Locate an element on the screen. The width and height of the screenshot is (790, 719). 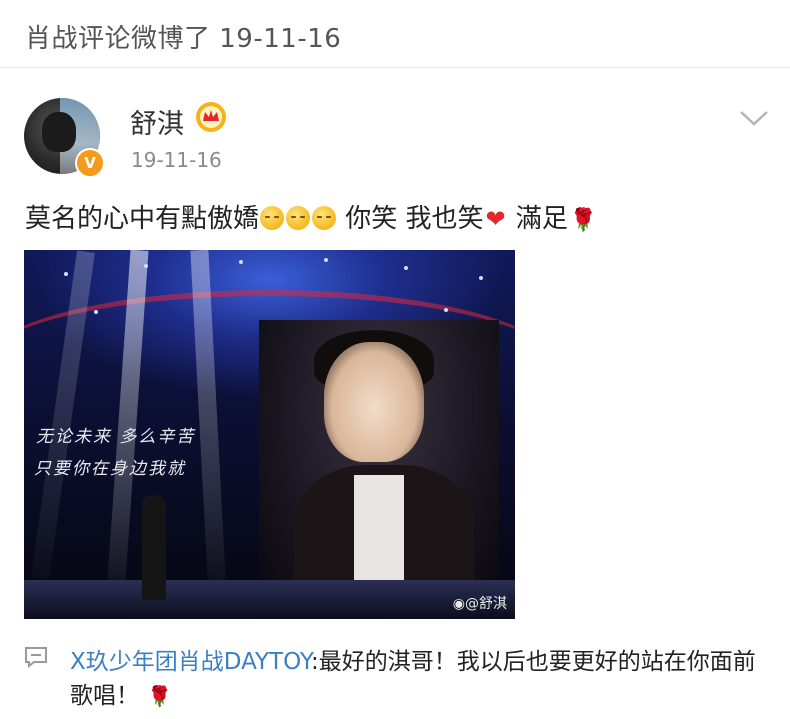
post-text-part: 你笑 我也笑 is located at coordinates (410, 219).